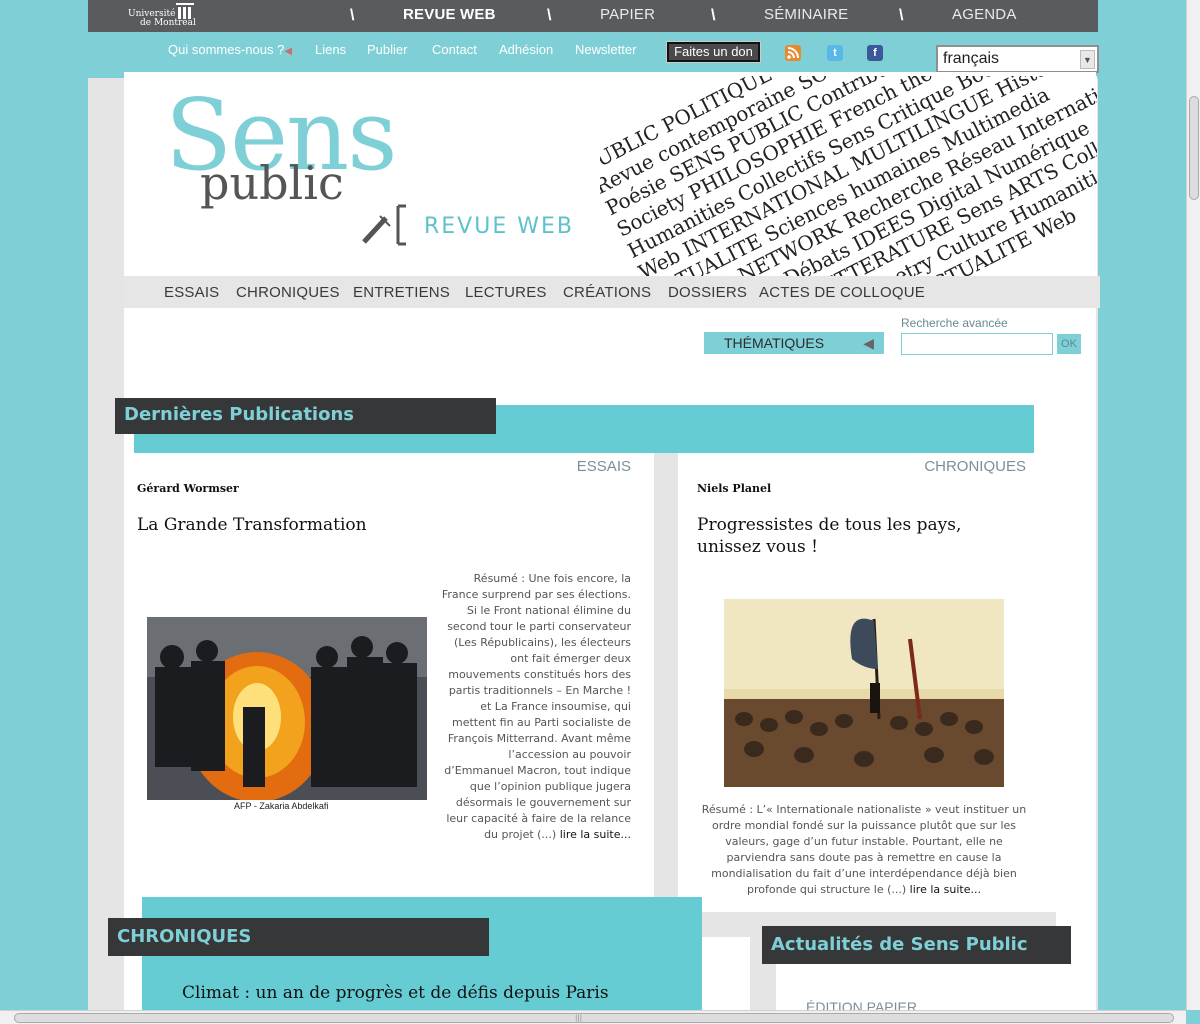 This screenshot has height=1024, width=1200. I want to click on rss-icon, so click(793, 53).